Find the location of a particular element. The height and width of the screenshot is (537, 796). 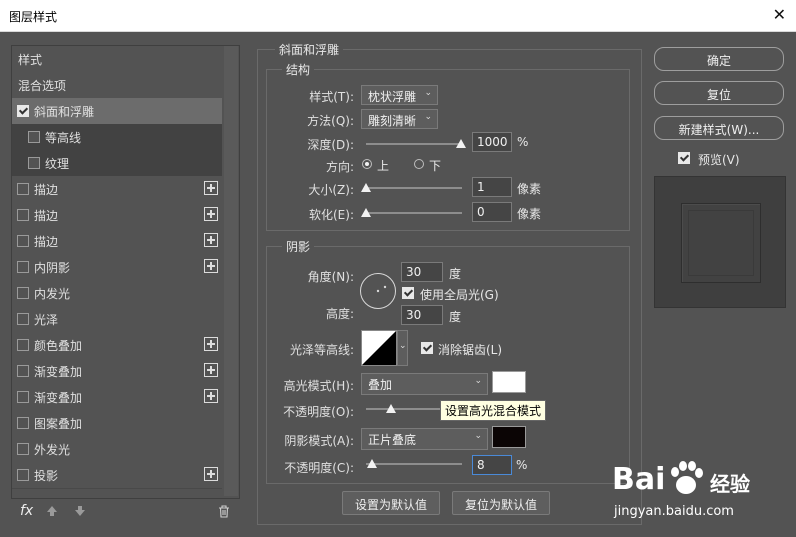

style-list-scrollbar is located at coordinates (231, 271).